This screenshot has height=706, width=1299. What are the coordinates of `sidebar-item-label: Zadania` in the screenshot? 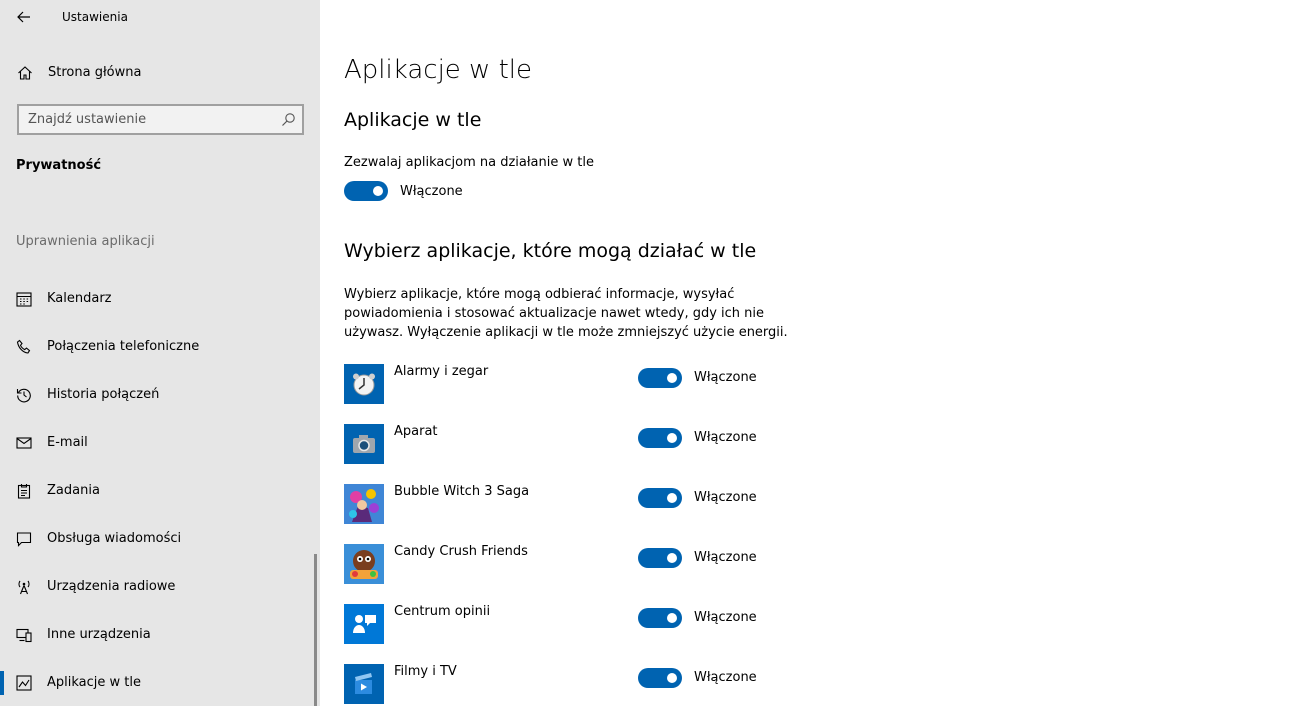 It's located at (73, 490).